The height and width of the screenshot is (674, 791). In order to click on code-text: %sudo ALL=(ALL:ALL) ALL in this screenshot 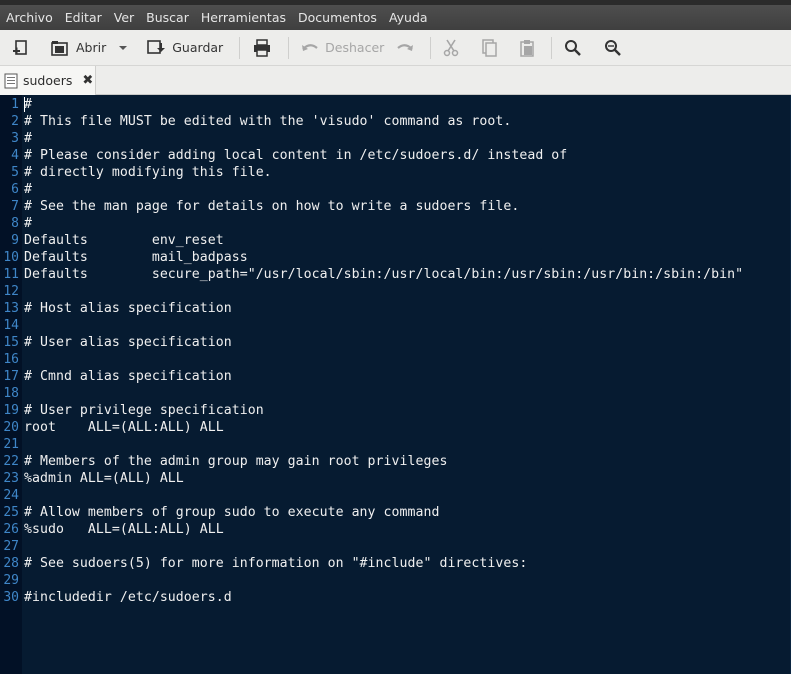, I will do `click(121, 529)`.